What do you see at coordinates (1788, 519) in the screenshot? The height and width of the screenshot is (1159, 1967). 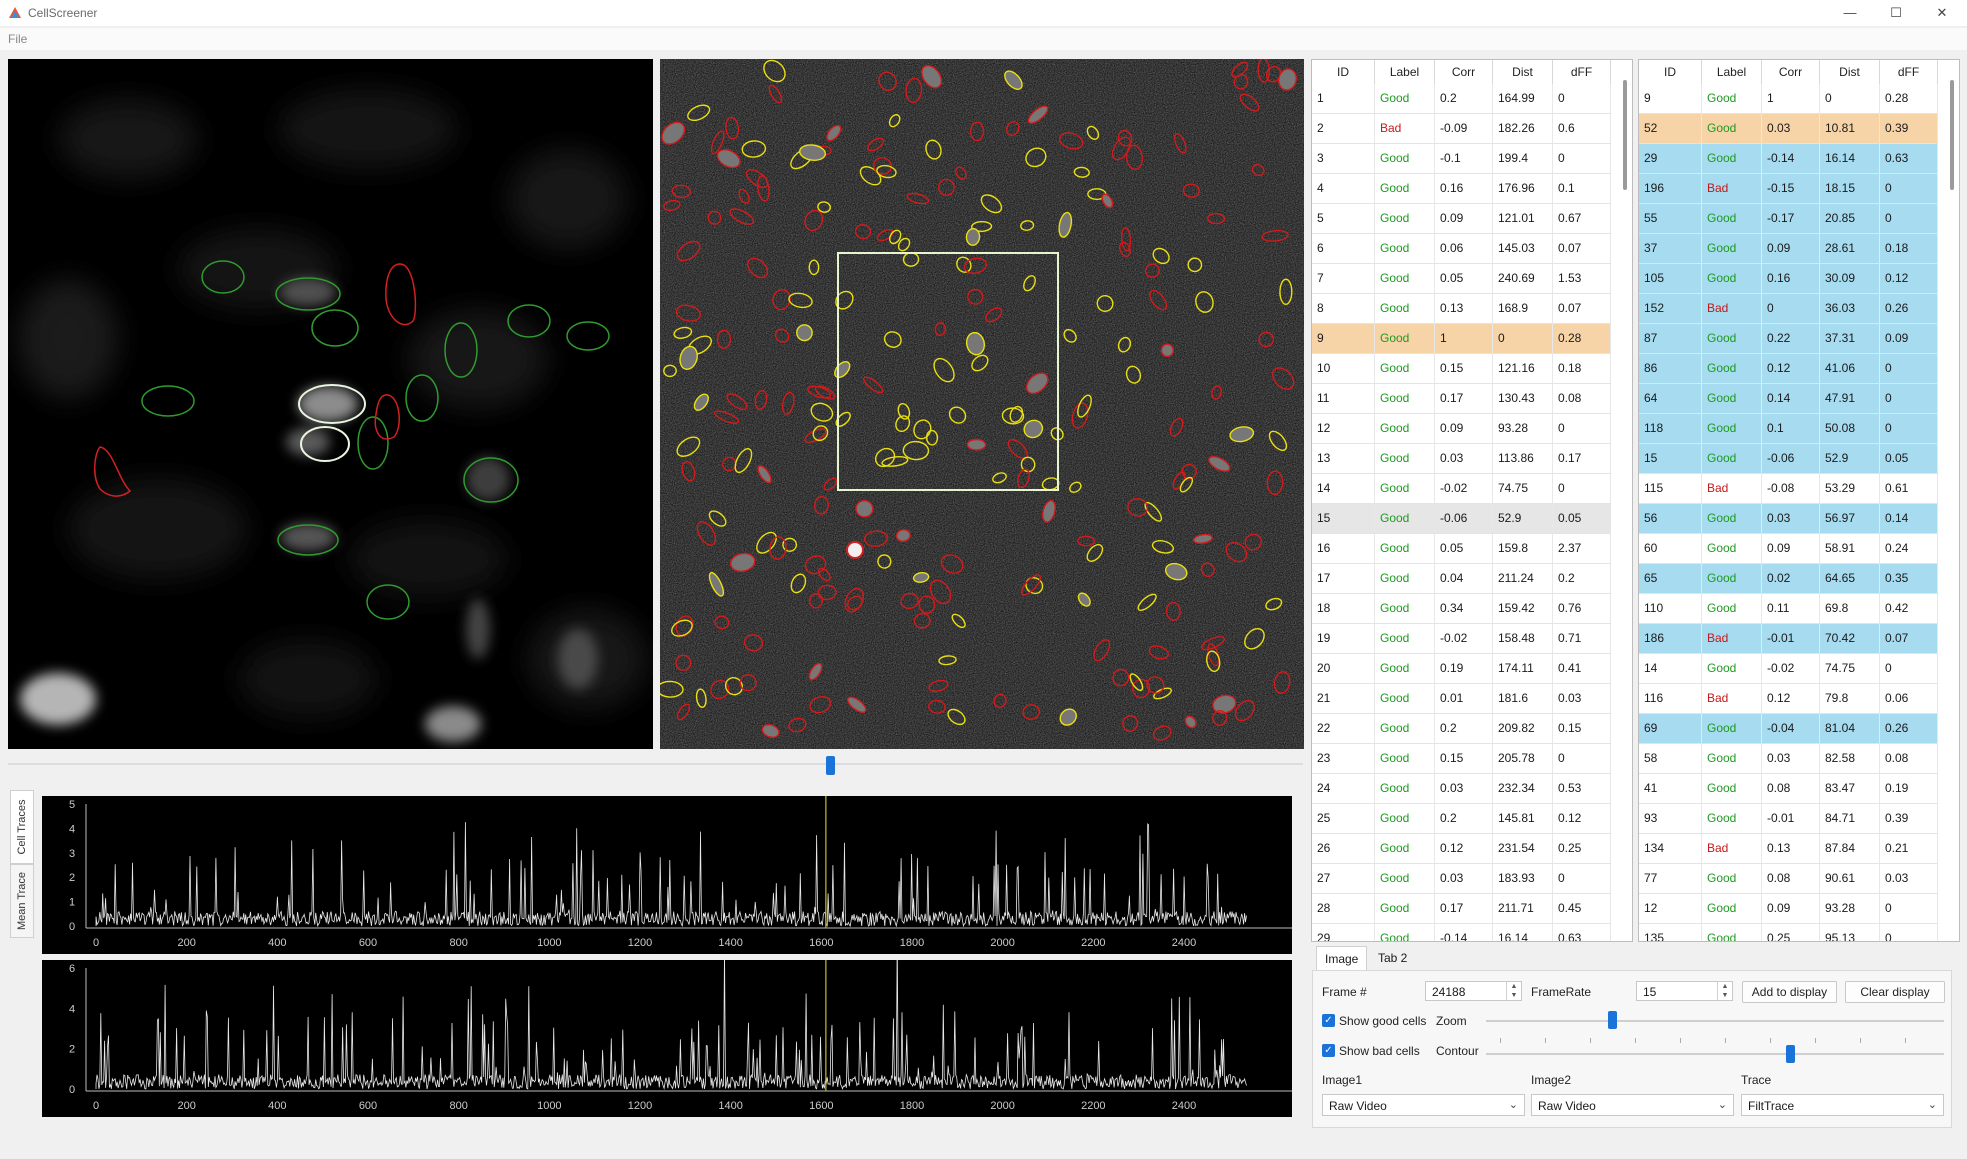 I see `table-row: 56 Good 0.03 56.97 0.14` at bounding box center [1788, 519].